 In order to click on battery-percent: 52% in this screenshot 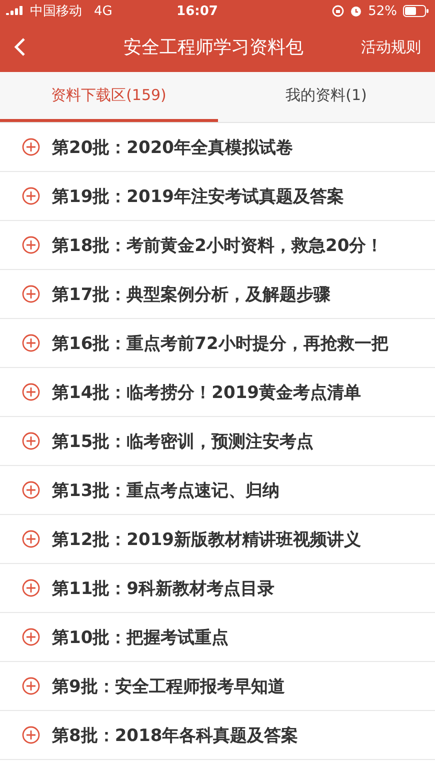, I will do `click(382, 11)`.